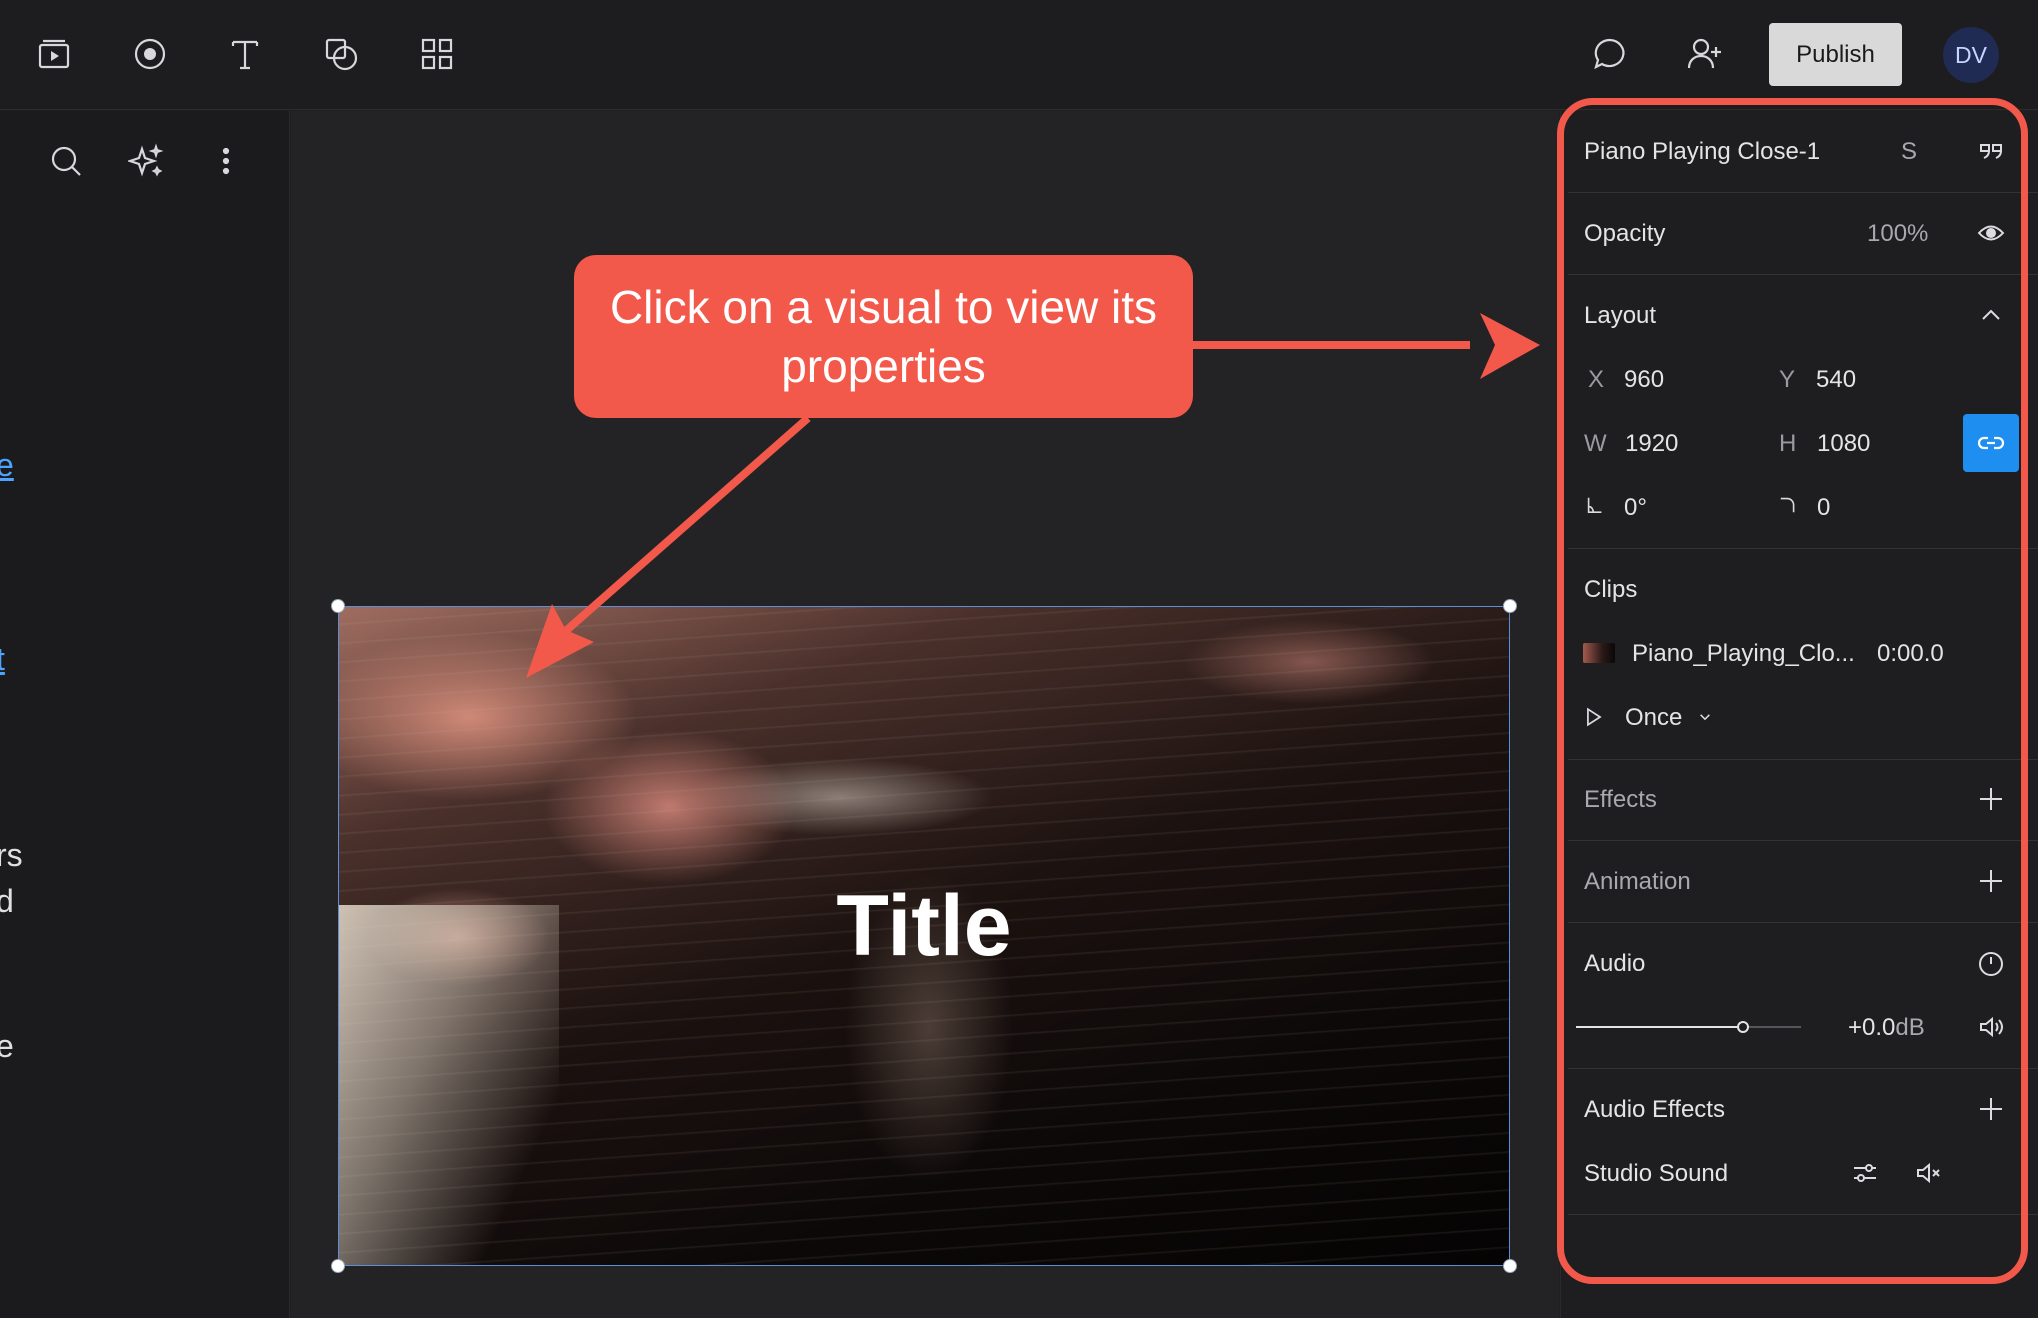 The width and height of the screenshot is (2038, 1318). I want to click on add-effect-icon, so click(1991, 799).